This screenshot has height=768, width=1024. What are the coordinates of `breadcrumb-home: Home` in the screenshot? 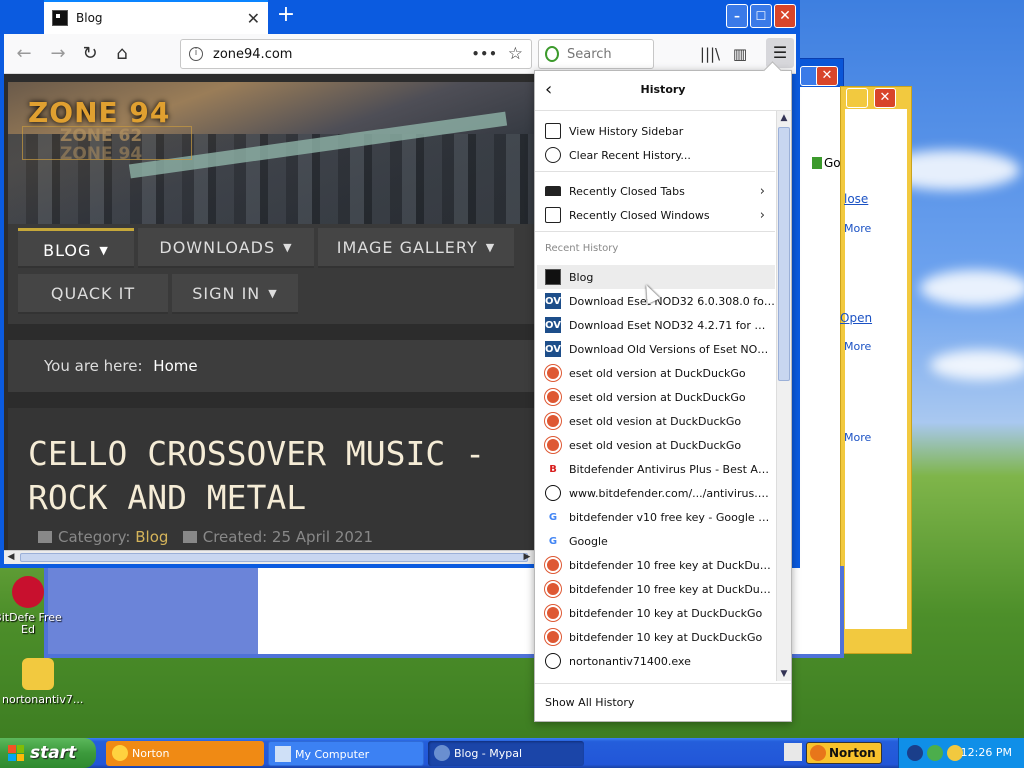 It's located at (175, 366).